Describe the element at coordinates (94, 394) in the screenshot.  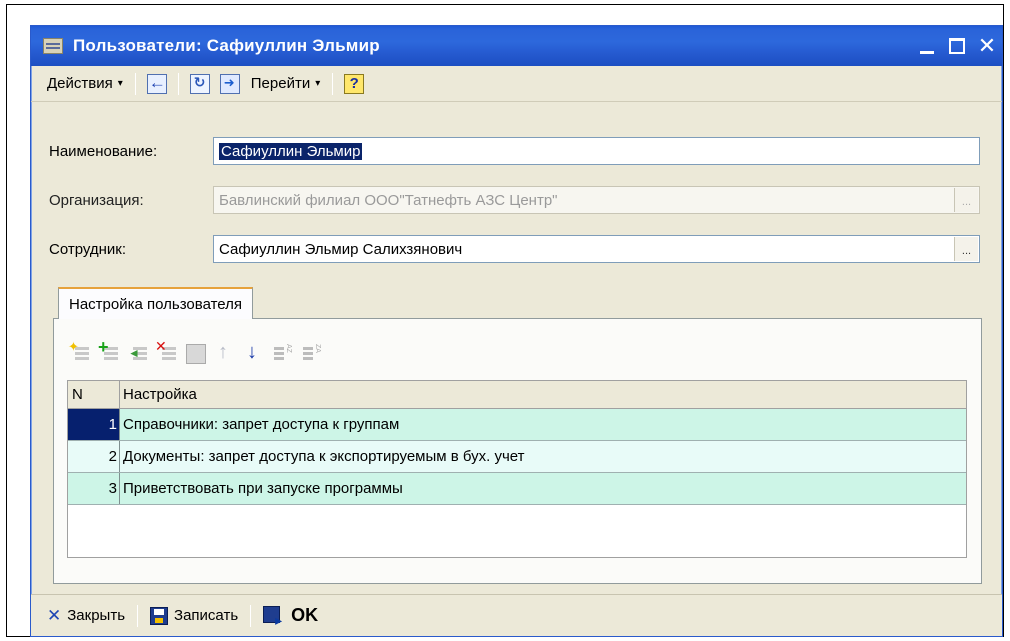
I see `column-header-n: N` at that location.